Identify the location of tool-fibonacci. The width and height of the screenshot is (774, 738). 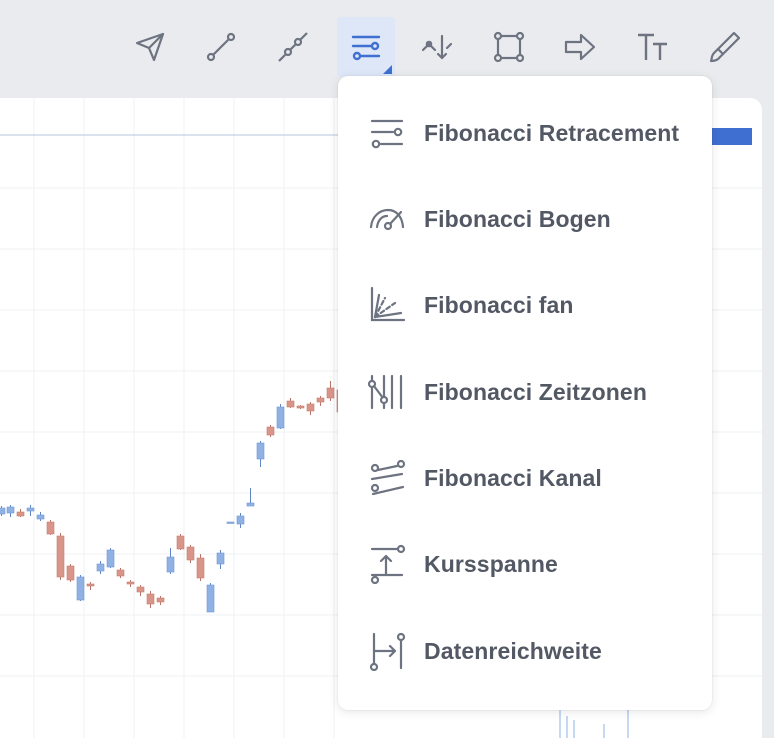
(366, 47).